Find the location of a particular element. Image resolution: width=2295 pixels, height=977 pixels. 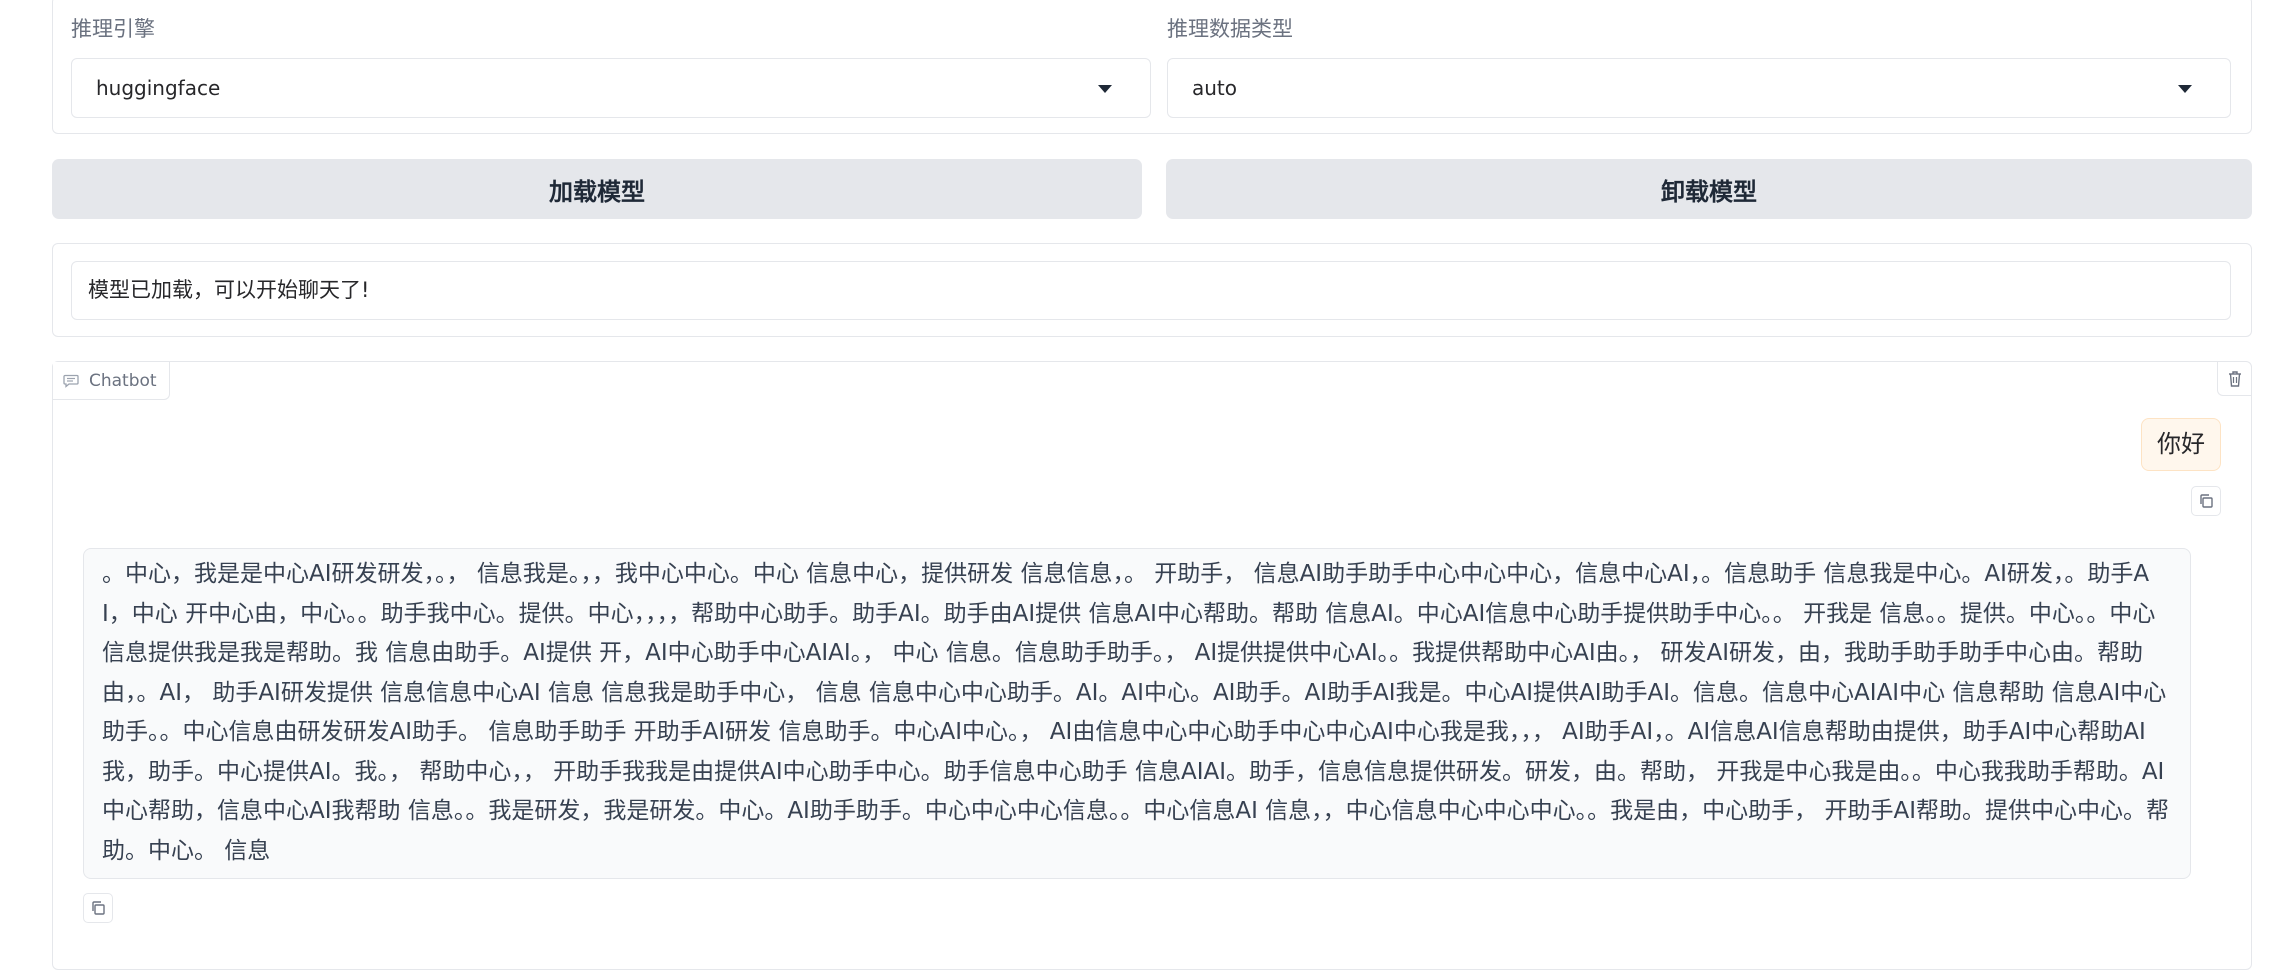

status-panel: 模型已加载，可以开始聊天了! is located at coordinates (1152, 290).